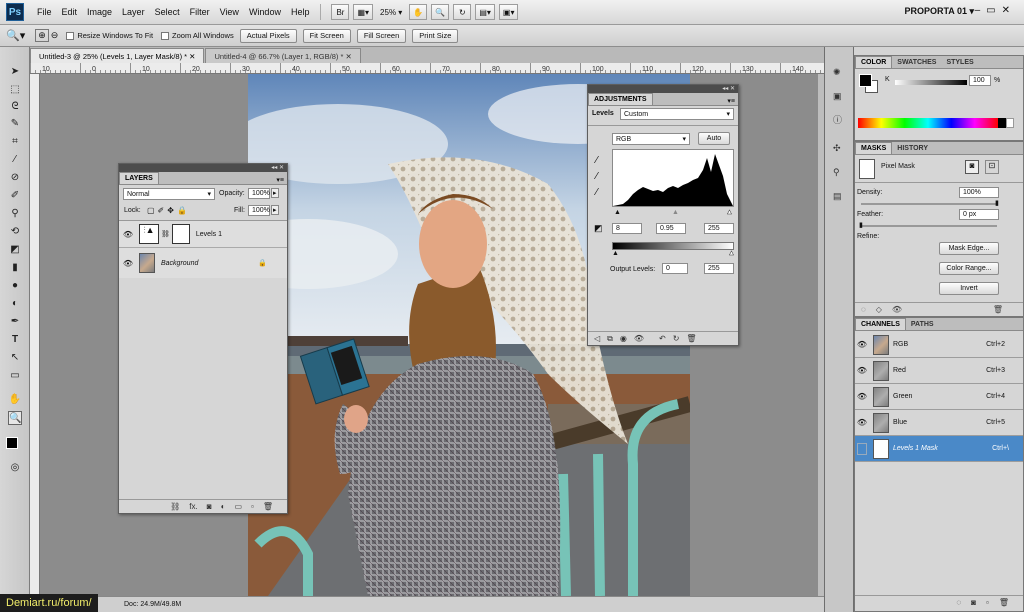 This screenshot has width=1024, height=612. What do you see at coordinates (992, 167) in the screenshot?
I see `vector-mask-icon: ⊡` at bounding box center [992, 167].